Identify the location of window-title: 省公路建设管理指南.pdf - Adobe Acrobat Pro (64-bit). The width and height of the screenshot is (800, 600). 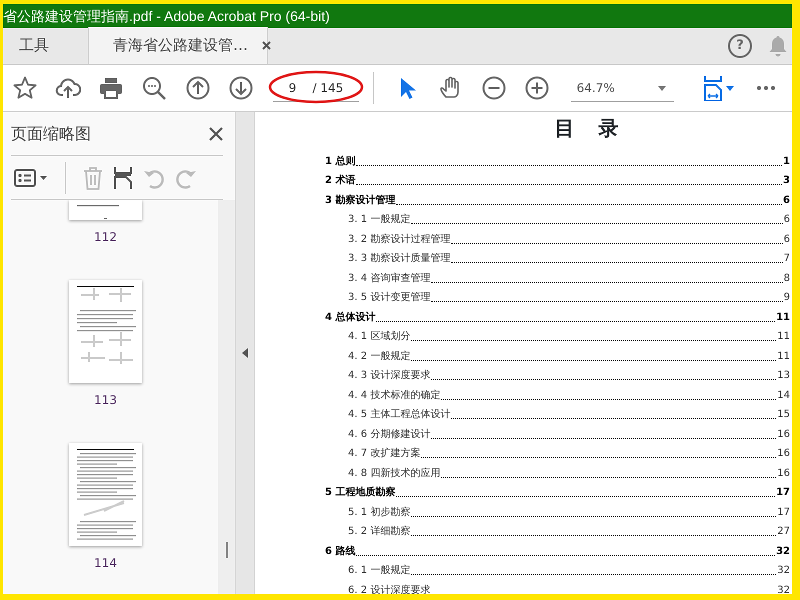
(397, 16).